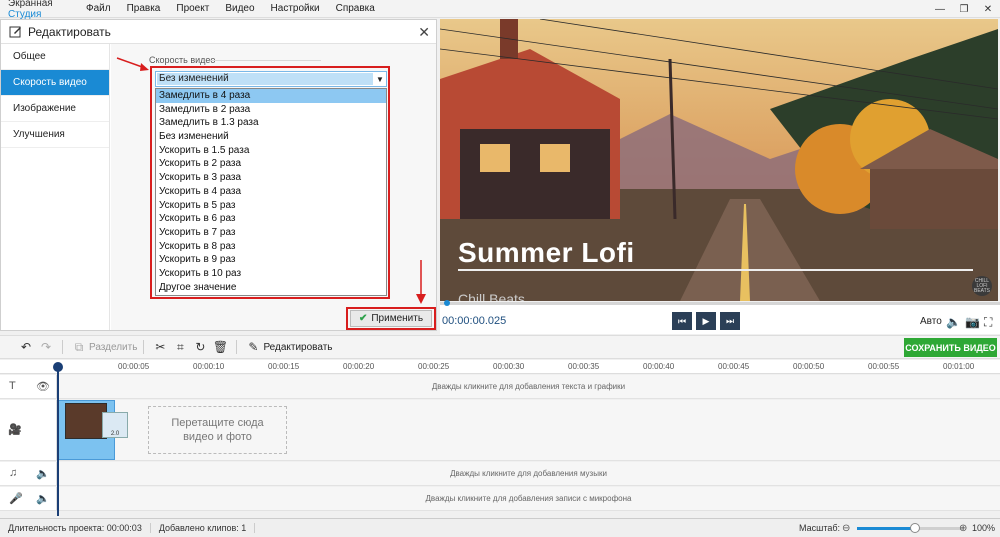 The height and width of the screenshot is (537, 1000). Describe the element at coordinates (217, 430) in the screenshot. I see `media-drop-zone: Перетащите сюда видео и фото` at that location.